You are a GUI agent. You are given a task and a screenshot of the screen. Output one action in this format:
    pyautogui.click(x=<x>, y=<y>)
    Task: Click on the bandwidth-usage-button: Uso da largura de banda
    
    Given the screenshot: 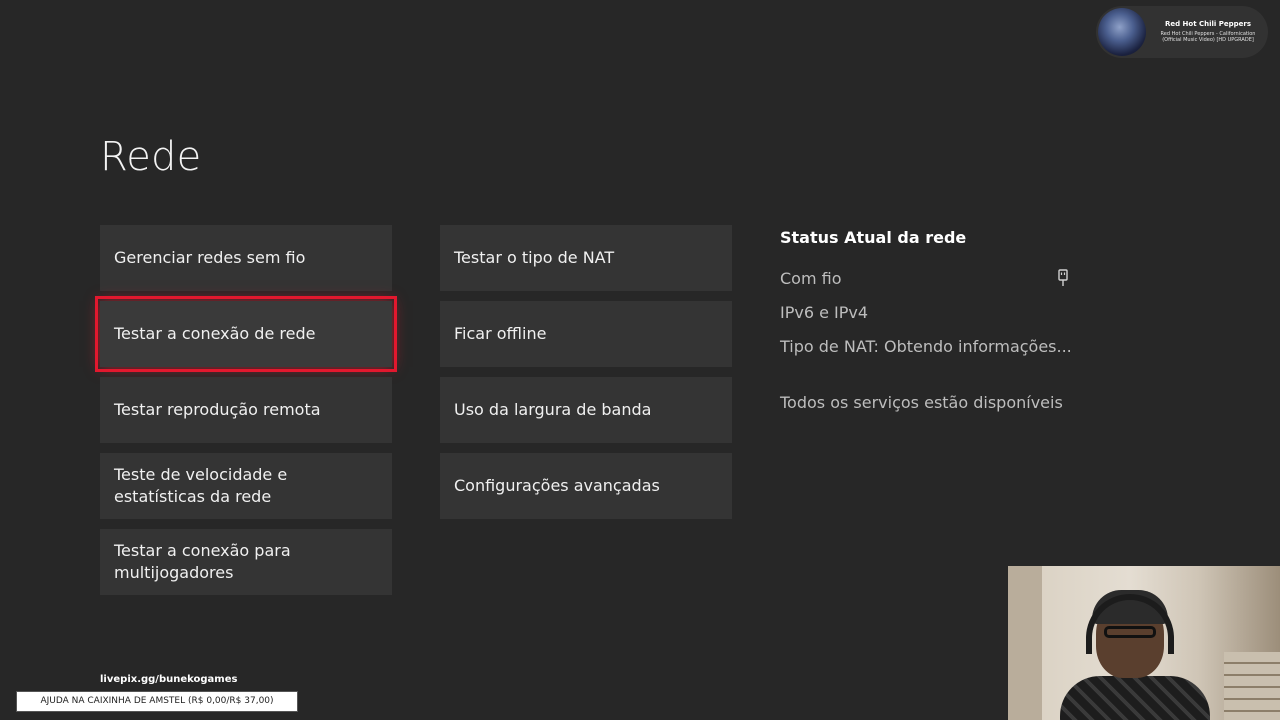 What is the action you would take?
    pyautogui.click(x=586, y=410)
    